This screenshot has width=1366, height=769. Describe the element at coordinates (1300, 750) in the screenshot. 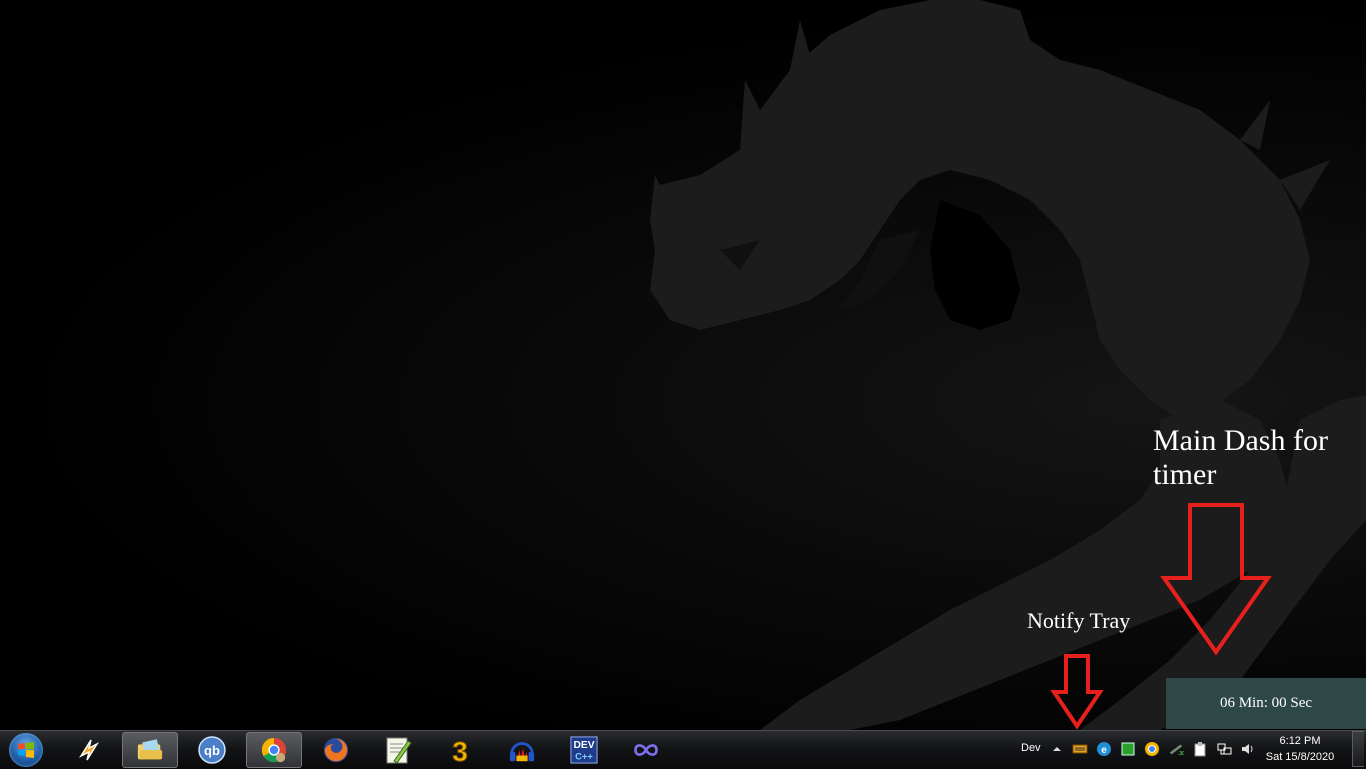

I see `system-clock: 6:12 PM Sat 15/8/2020` at that location.